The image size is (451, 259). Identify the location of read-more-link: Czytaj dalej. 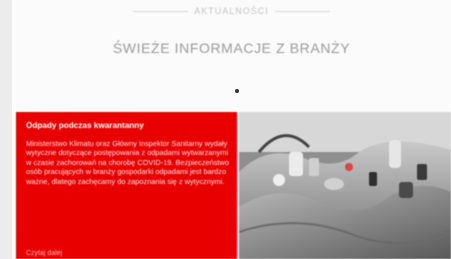
(44, 253).